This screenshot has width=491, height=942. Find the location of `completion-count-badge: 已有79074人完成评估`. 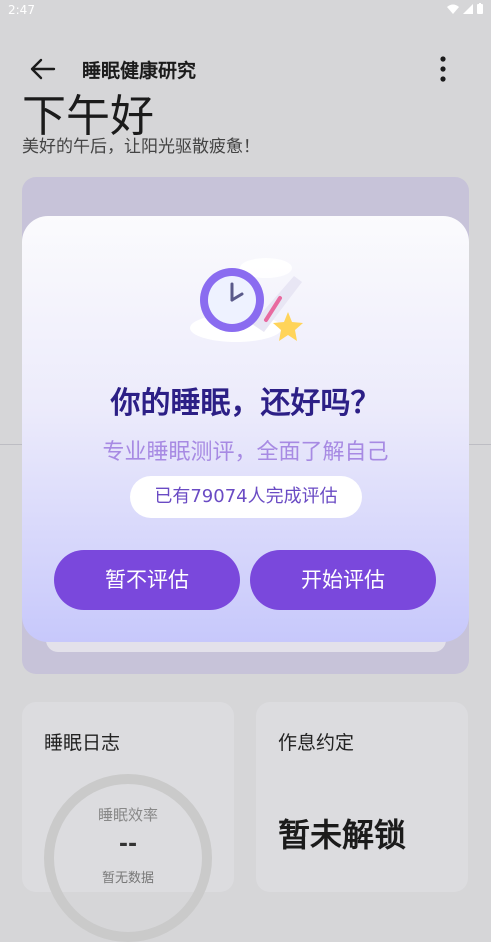

completion-count-badge: 已有79074人完成评估 is located at coordinates (246, 497).